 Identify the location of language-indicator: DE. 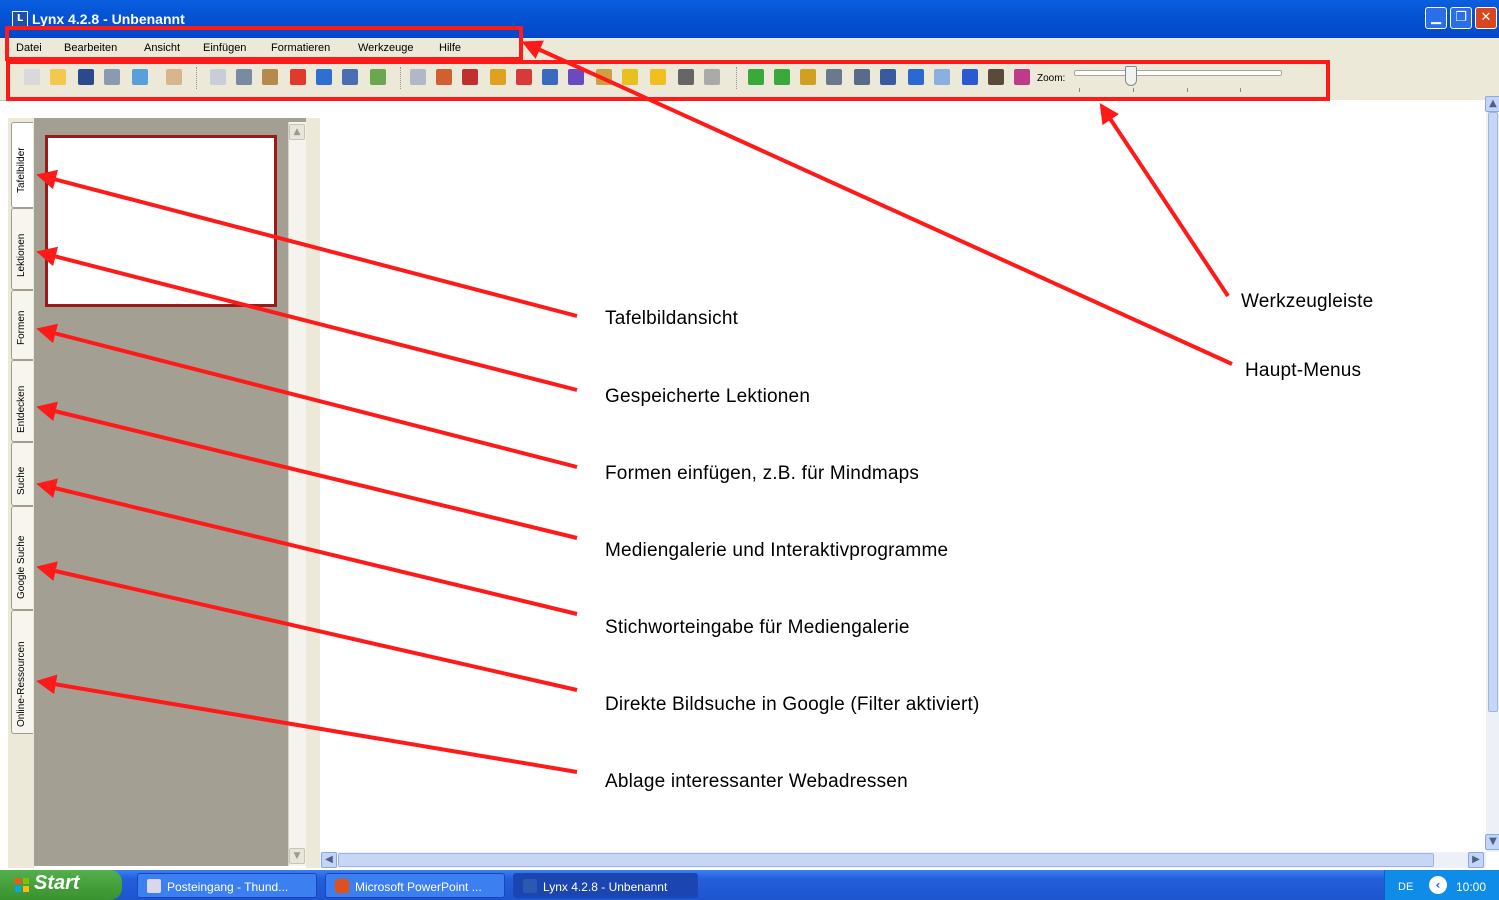
(1405, 887).